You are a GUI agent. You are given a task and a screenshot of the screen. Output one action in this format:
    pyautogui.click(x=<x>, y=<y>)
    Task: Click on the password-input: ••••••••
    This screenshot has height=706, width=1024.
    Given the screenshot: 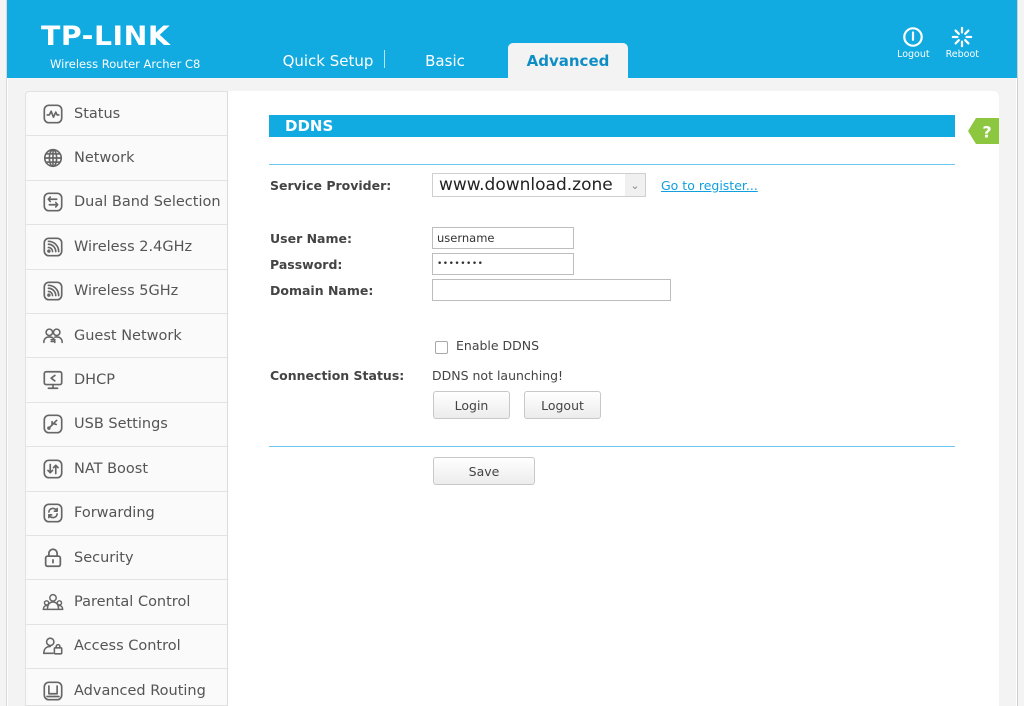 What is the action you would take?
    pyautogui.click(x=503, y=264)
    